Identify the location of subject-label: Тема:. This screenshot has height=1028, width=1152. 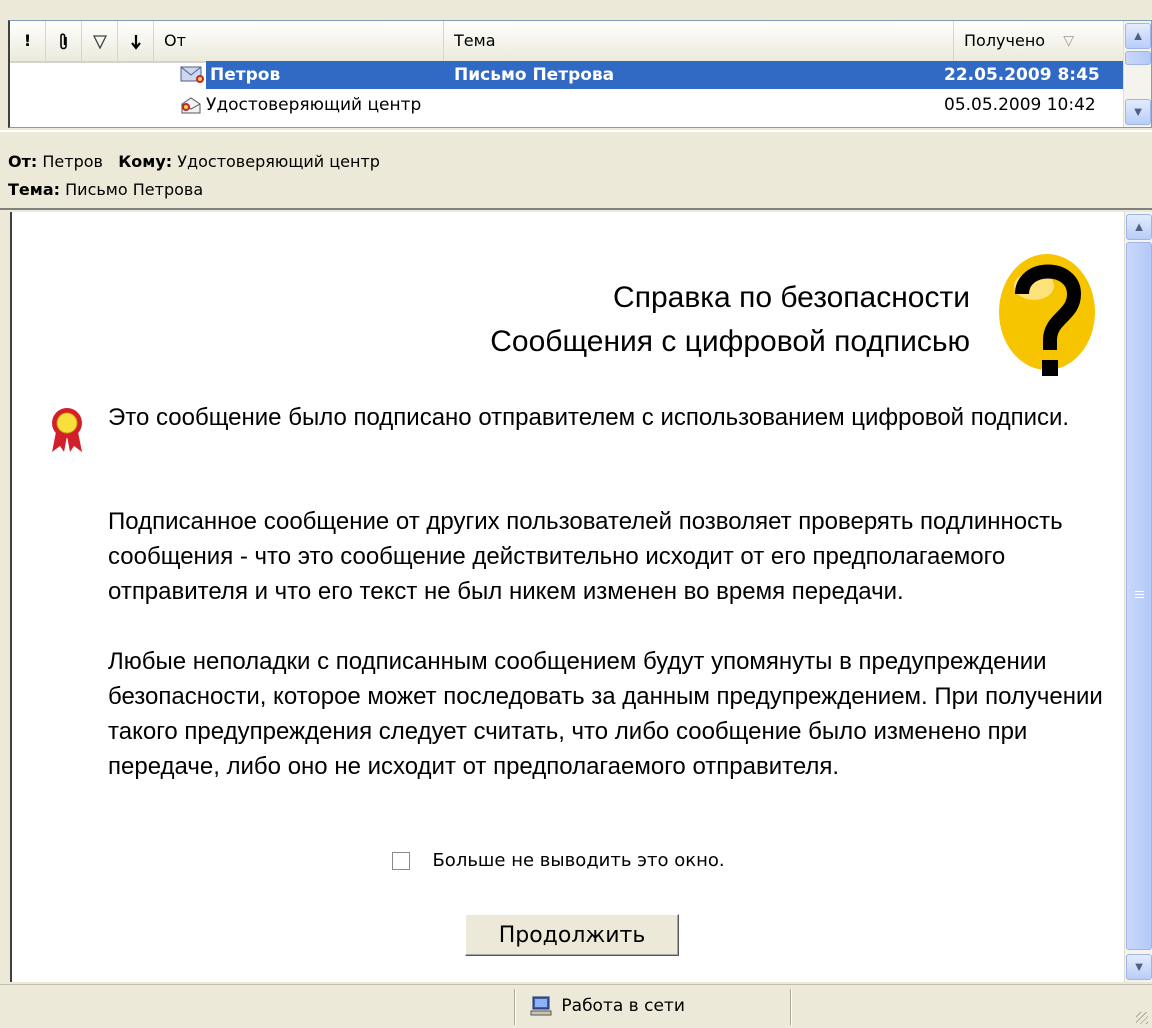
(34, 189).